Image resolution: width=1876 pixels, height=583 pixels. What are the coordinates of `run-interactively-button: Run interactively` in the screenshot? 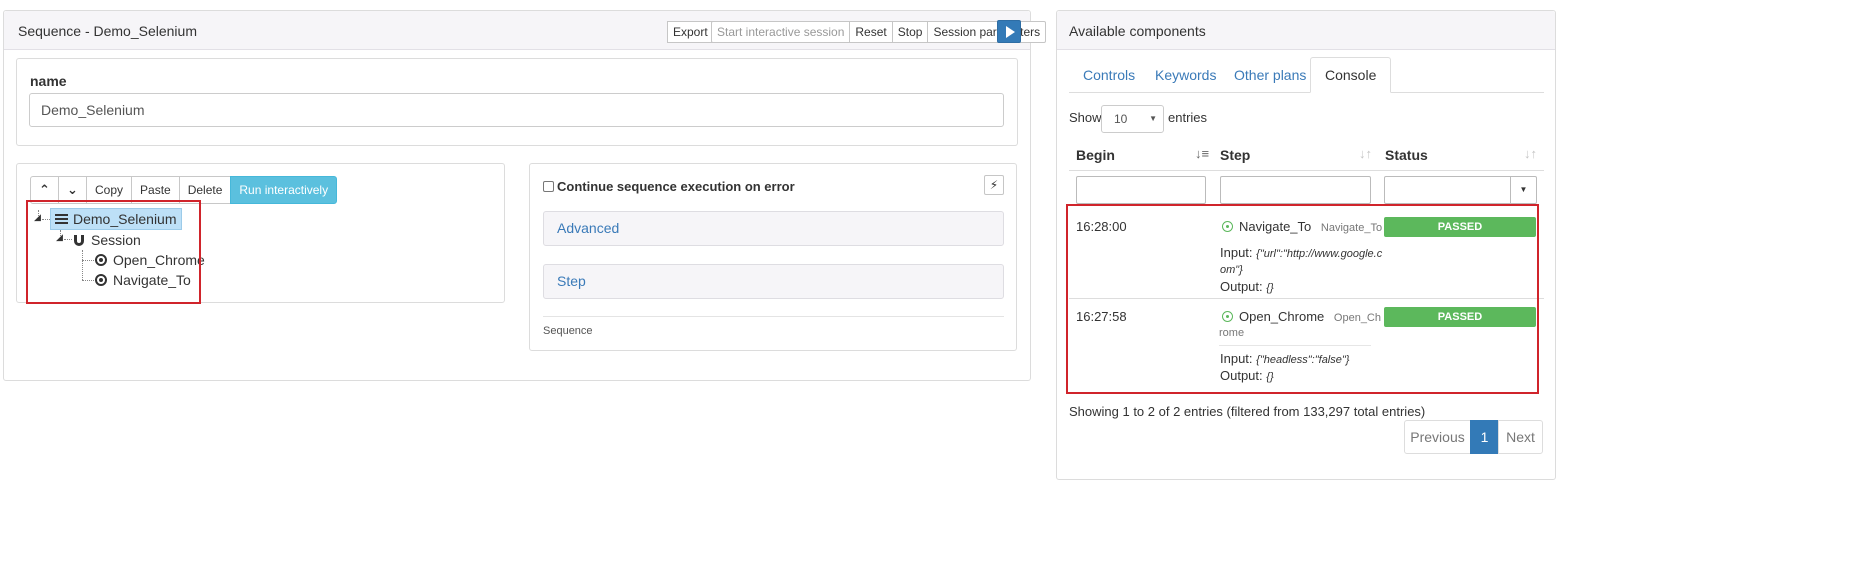 It's located at (284, 190).